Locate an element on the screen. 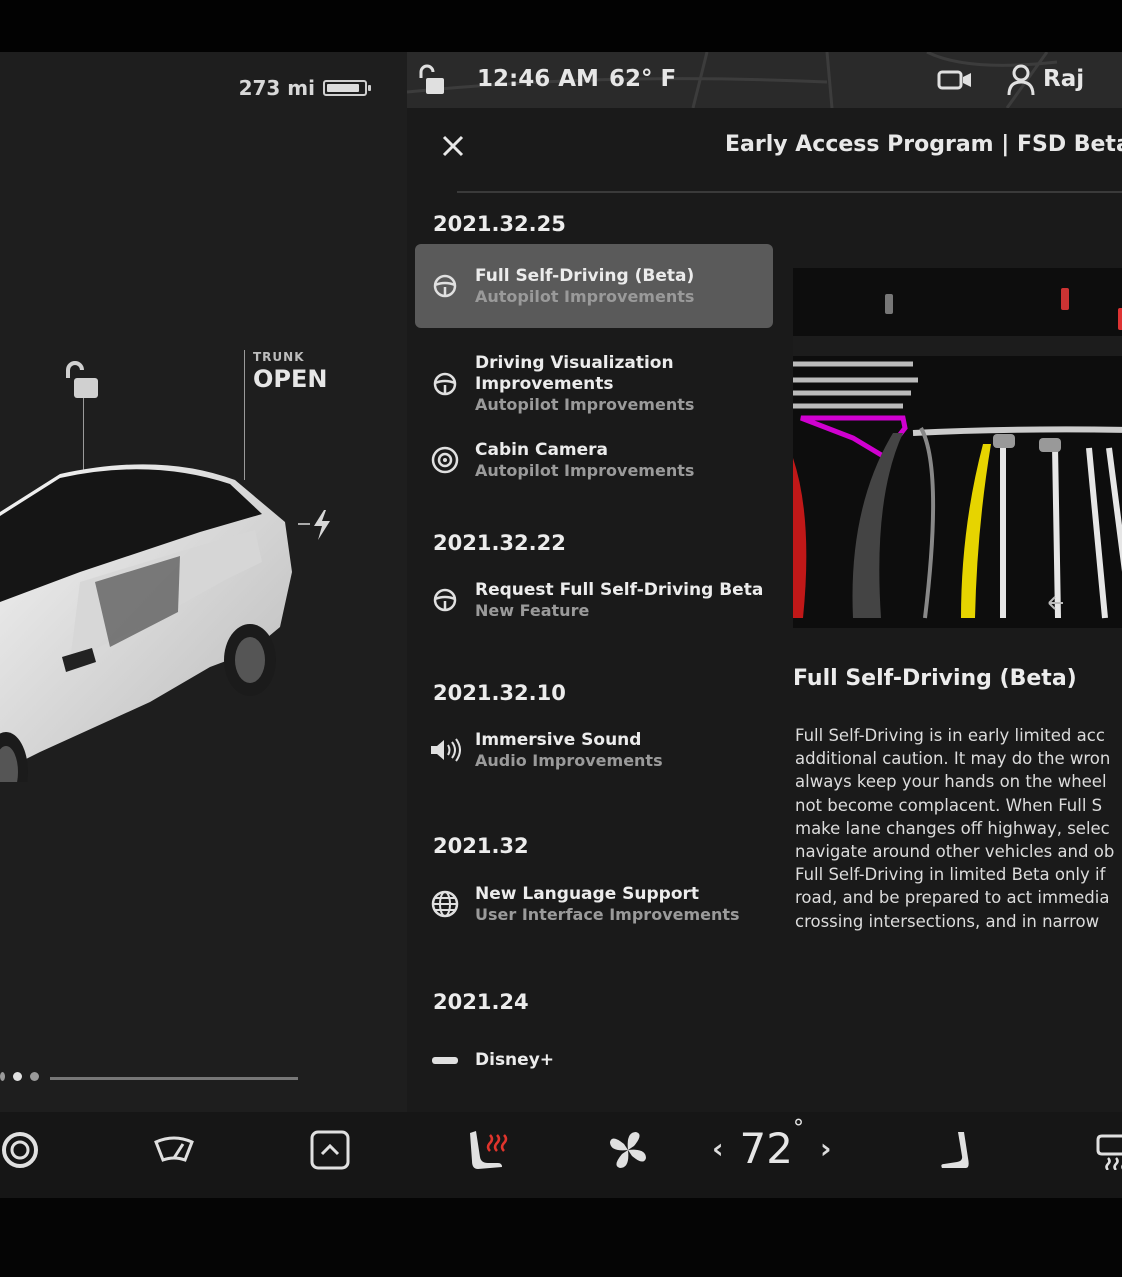 Image resolution: width=1122 pixels, height=1277 pixels. release-note-title: Driving Visualization Improvements is located at coordinates (574, 373).